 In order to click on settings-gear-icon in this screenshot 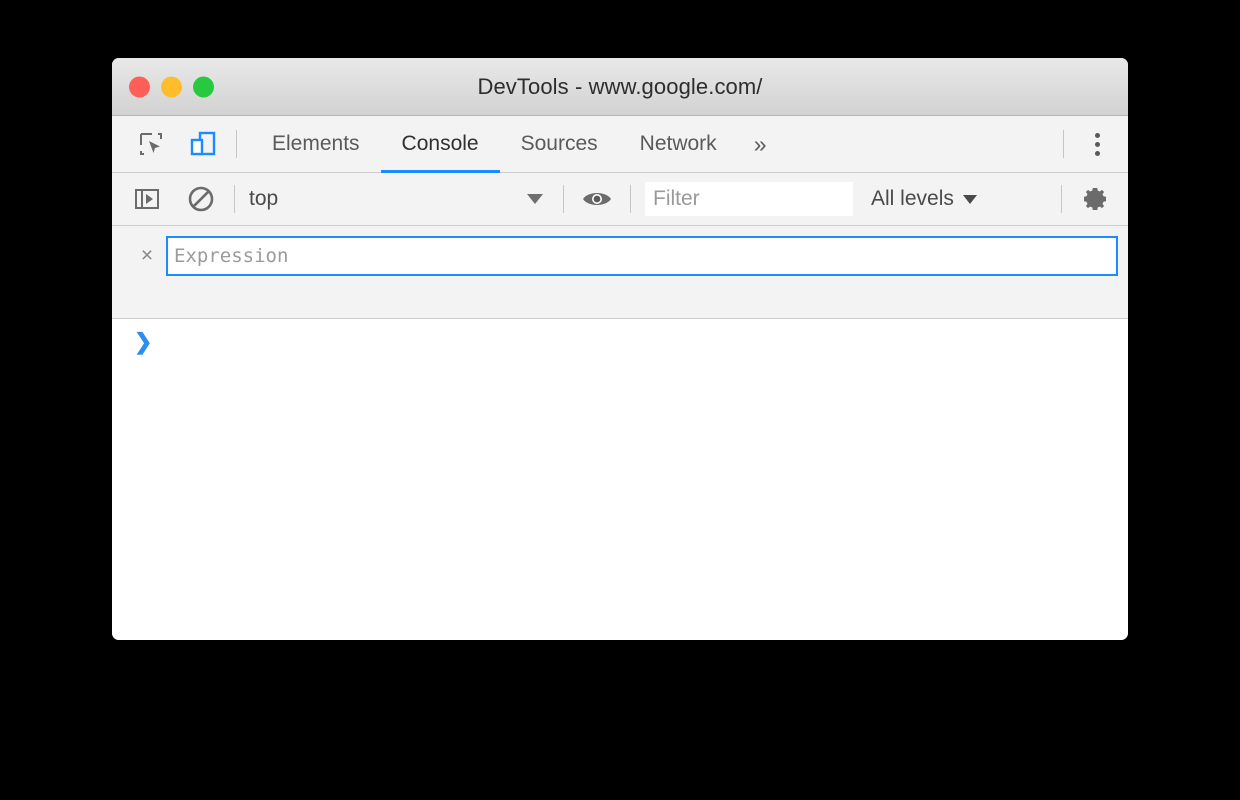, I will do `click(1095, 199)`.